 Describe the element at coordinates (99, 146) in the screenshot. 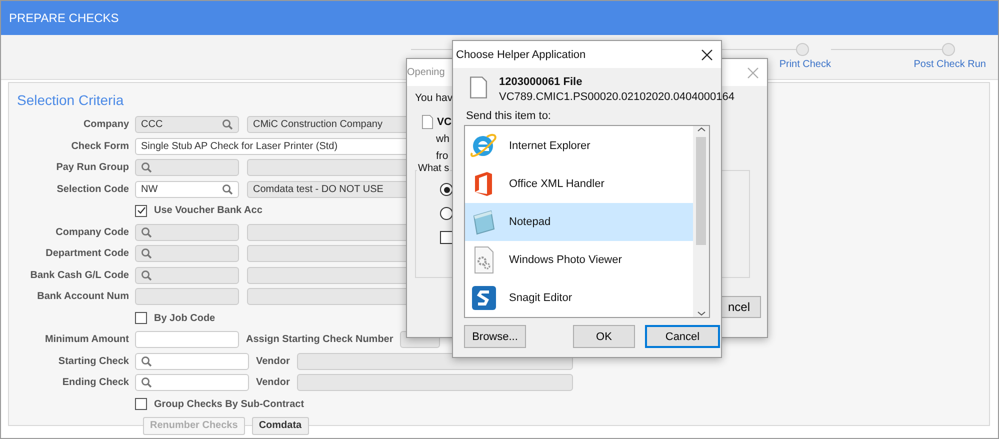

I see `field-label: Check Form` at that location.